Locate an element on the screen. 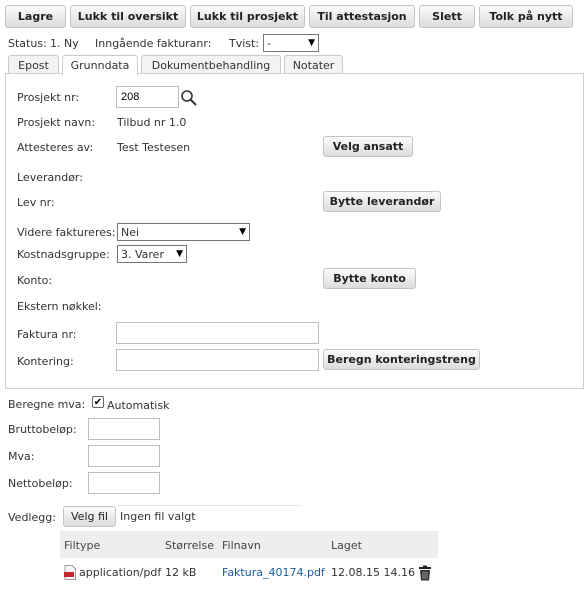  invoice-no-label: Faktura nr: is located at coordinates (47, 334).